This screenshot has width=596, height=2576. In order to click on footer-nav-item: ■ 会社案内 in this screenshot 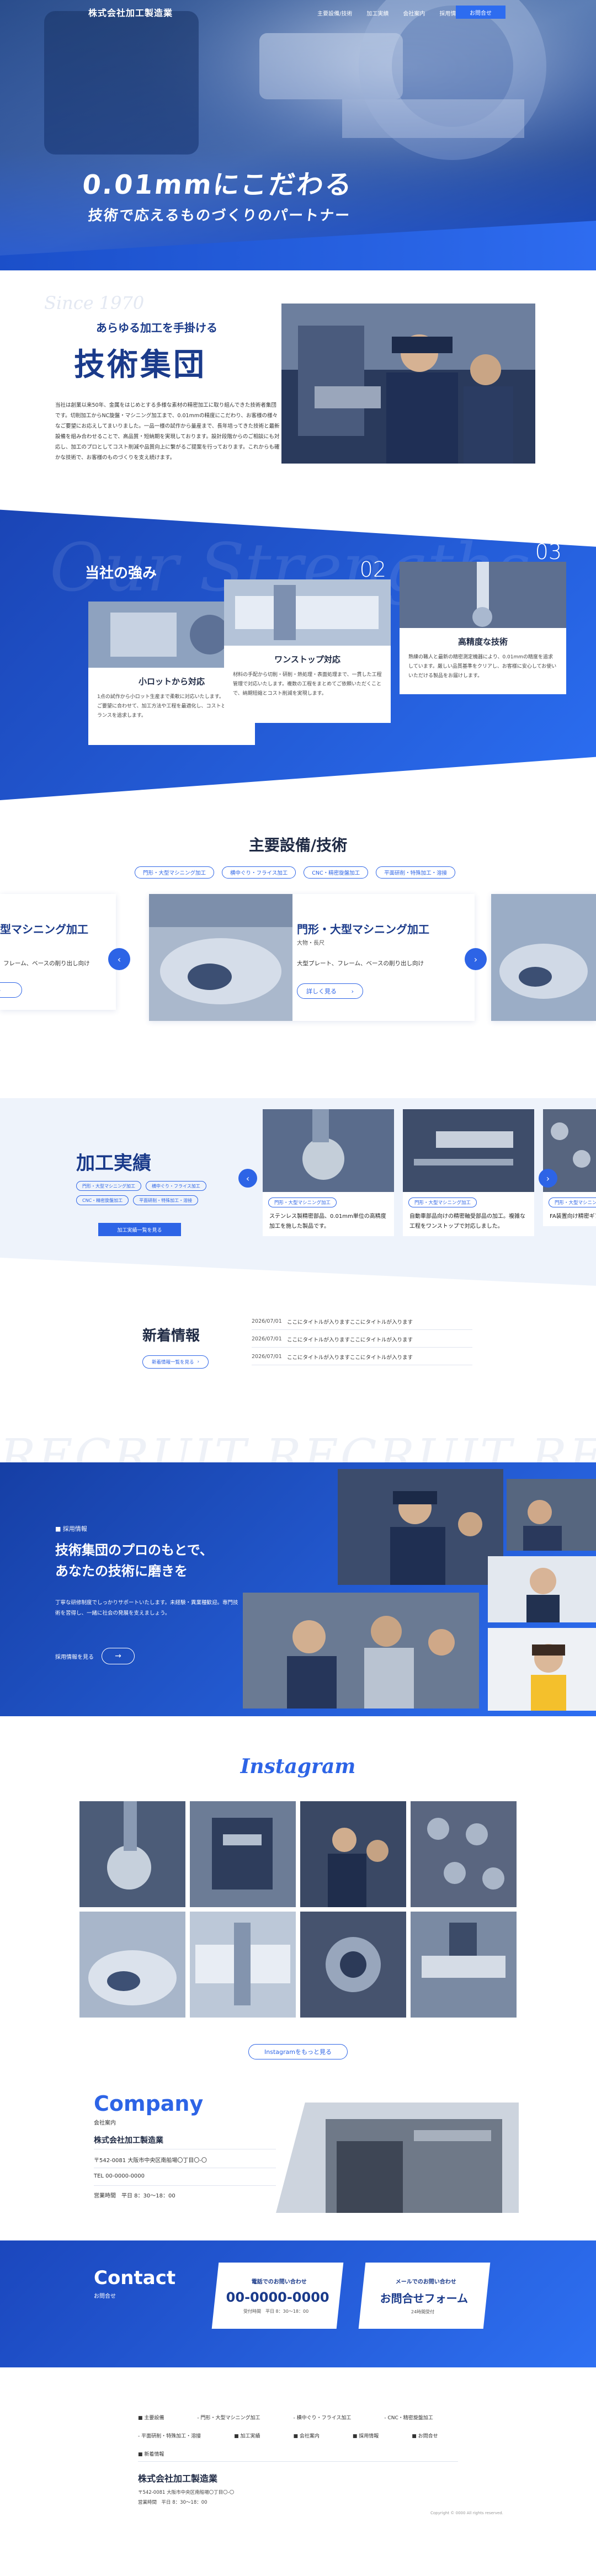, I will do `click(315, 2435)`.